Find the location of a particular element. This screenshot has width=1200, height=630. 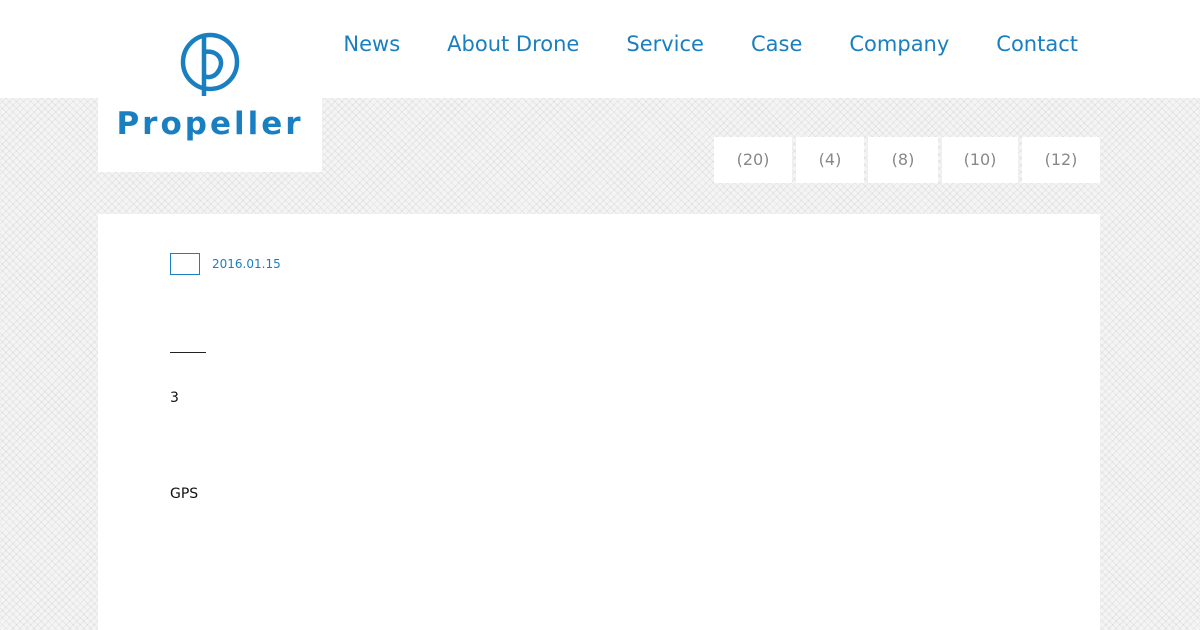

category-tab: (20) is located at coordinates (753, 160).